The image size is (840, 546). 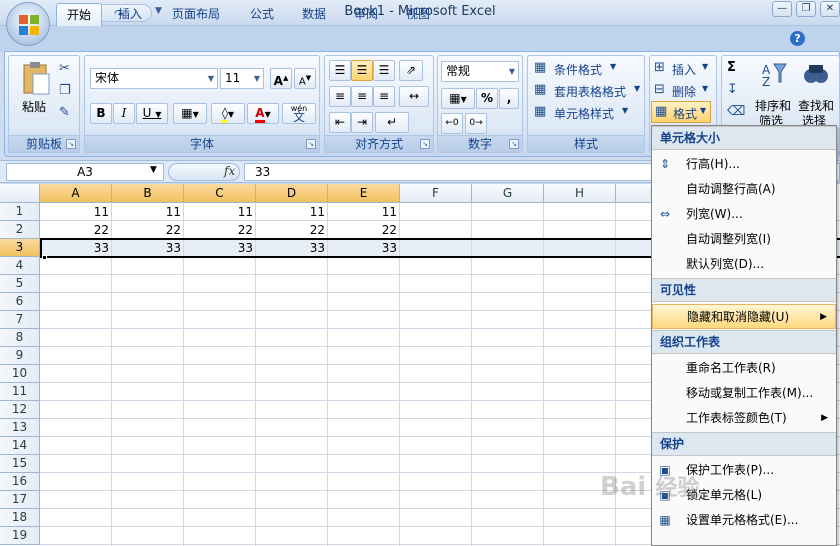 I want to click on menu-item: 行高(H)... ⇕, so click(x=744, y=164).